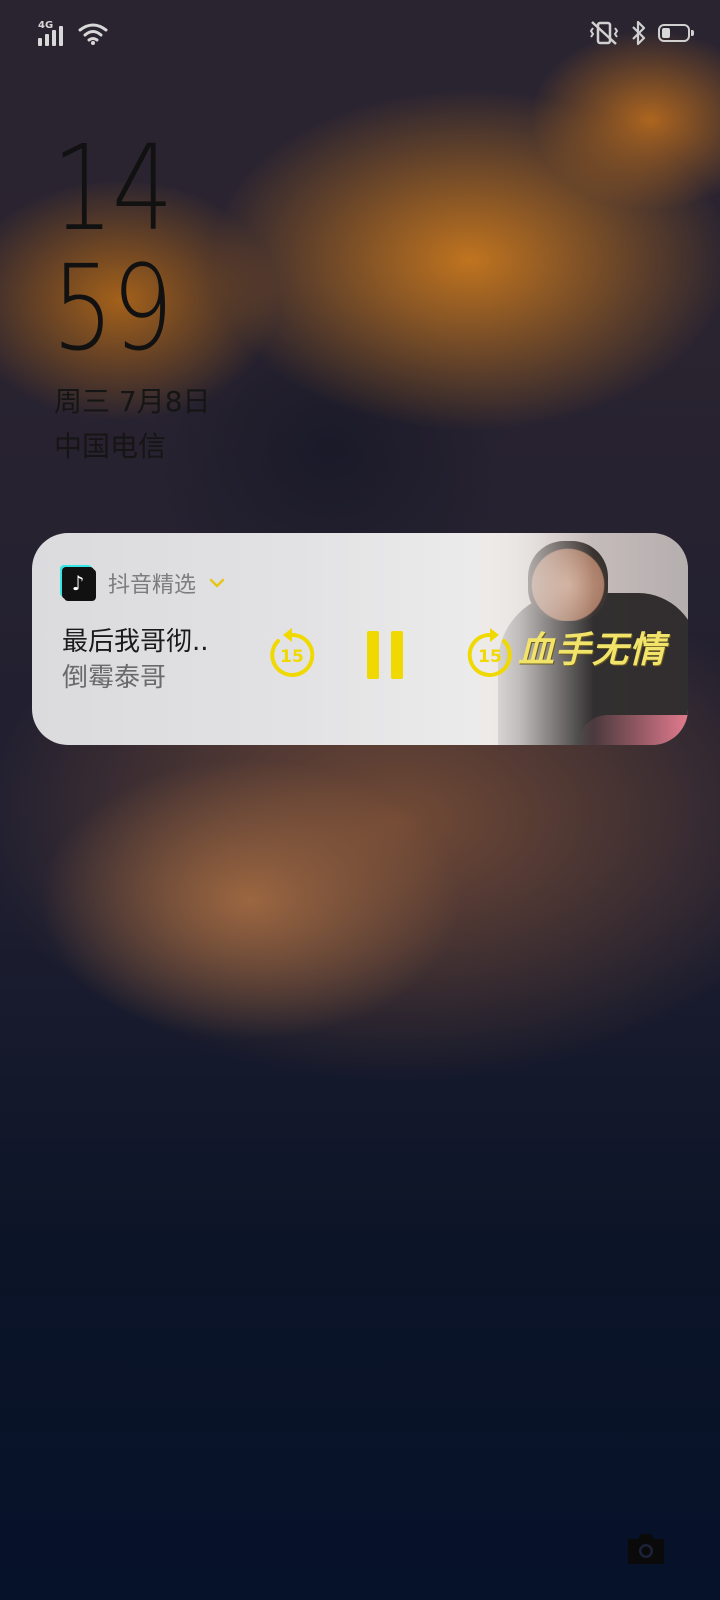 The image size is (720, 1600). What do you see at coordinates (78, 583) in the screenshot?
I see `douyin-app-icon: ♪` at bounding box center [78, 583].